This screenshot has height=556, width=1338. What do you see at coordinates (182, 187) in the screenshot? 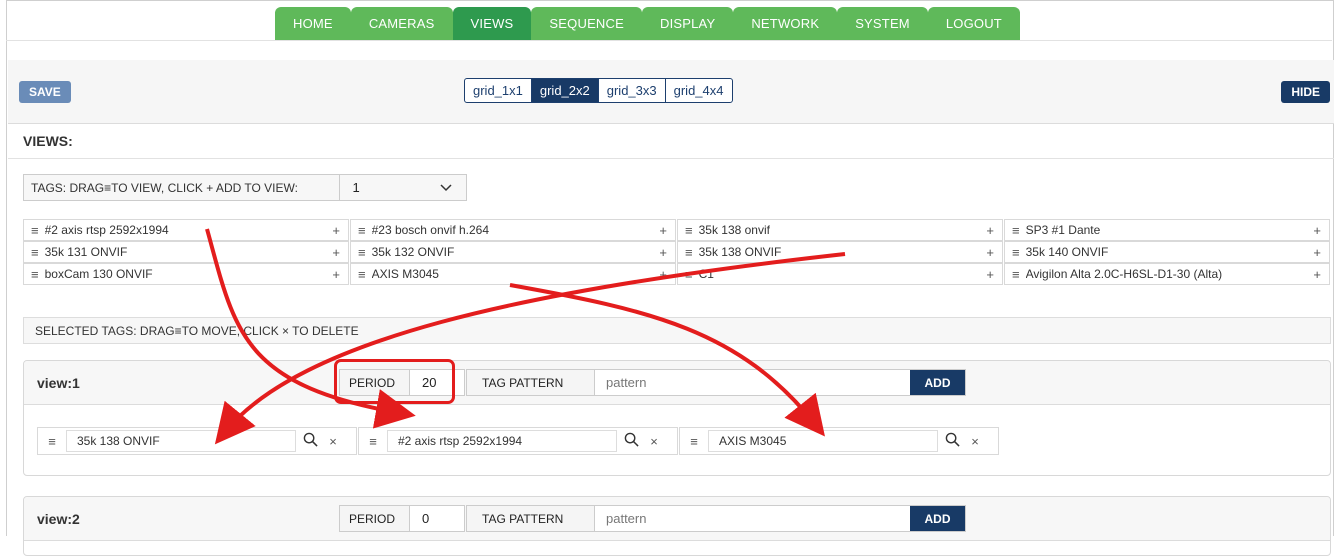
I see `tags-header-label: TAGS: DRAG≡TO VIEW, CLICK + ADD TO VIEW:` at bounding box center [182, 187].